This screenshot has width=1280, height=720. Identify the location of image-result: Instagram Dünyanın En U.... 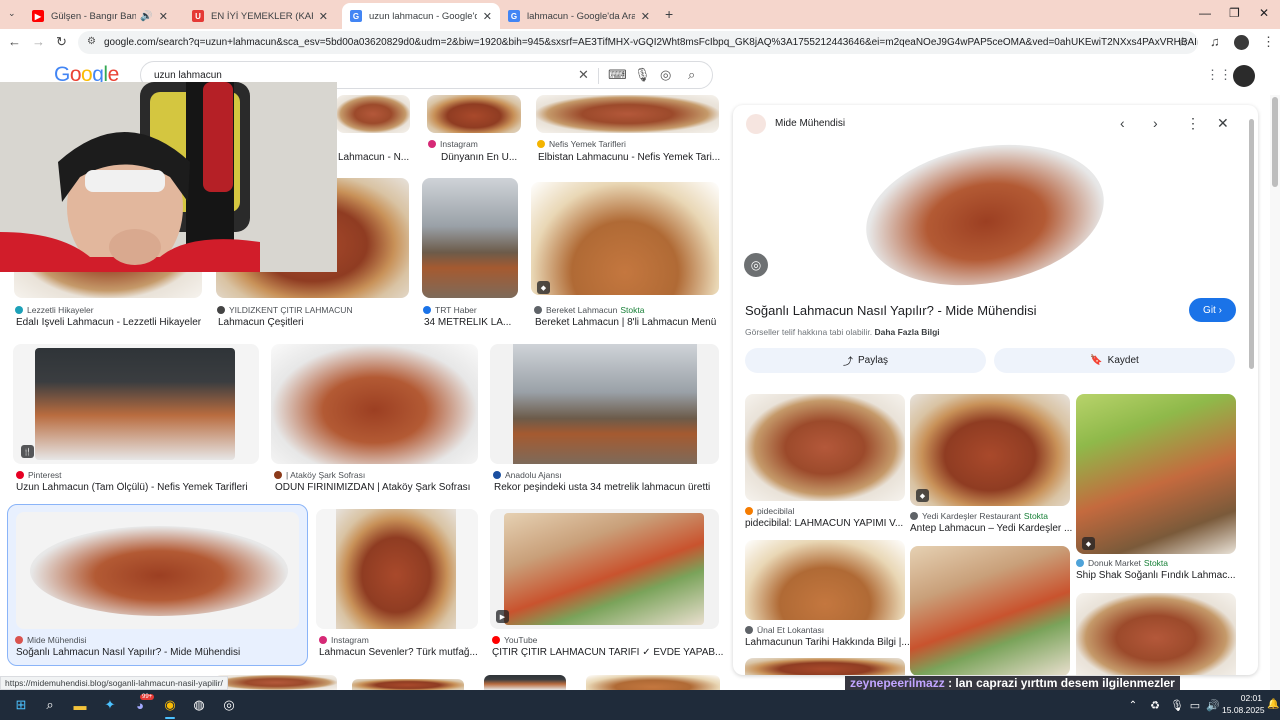
(477, 130).